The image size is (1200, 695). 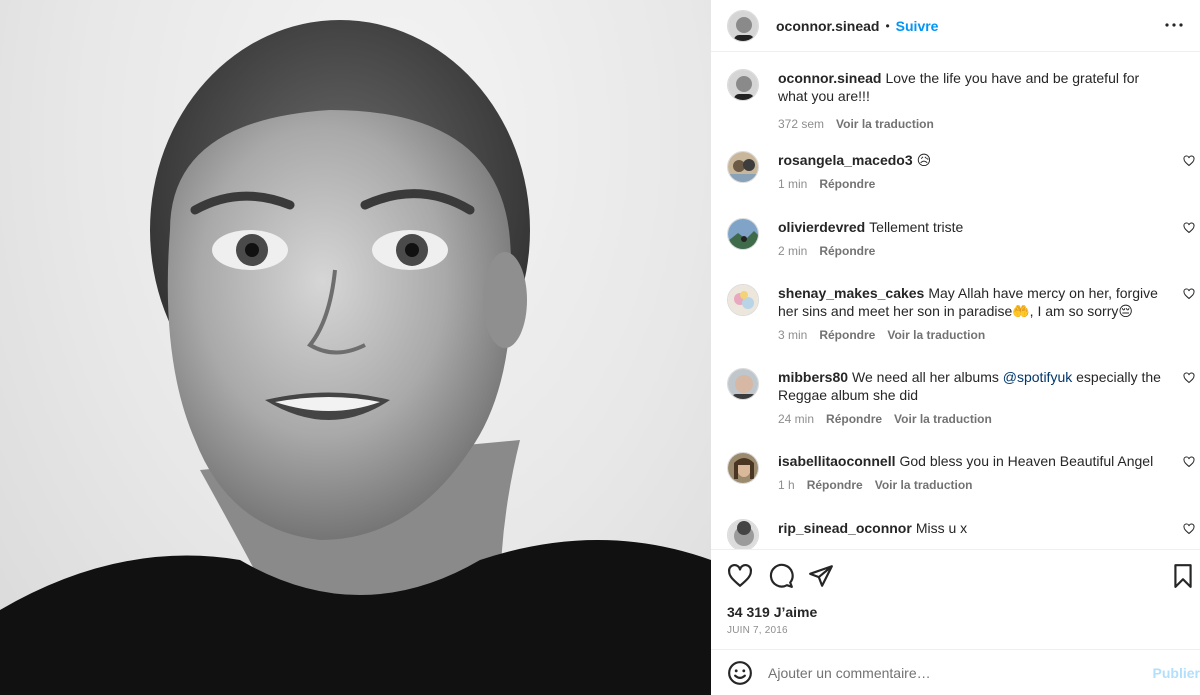 What do you see at coordinates (793, 335) in the screenshot?
I see `comment-time: 3 min` at bounding box center [793, 335].